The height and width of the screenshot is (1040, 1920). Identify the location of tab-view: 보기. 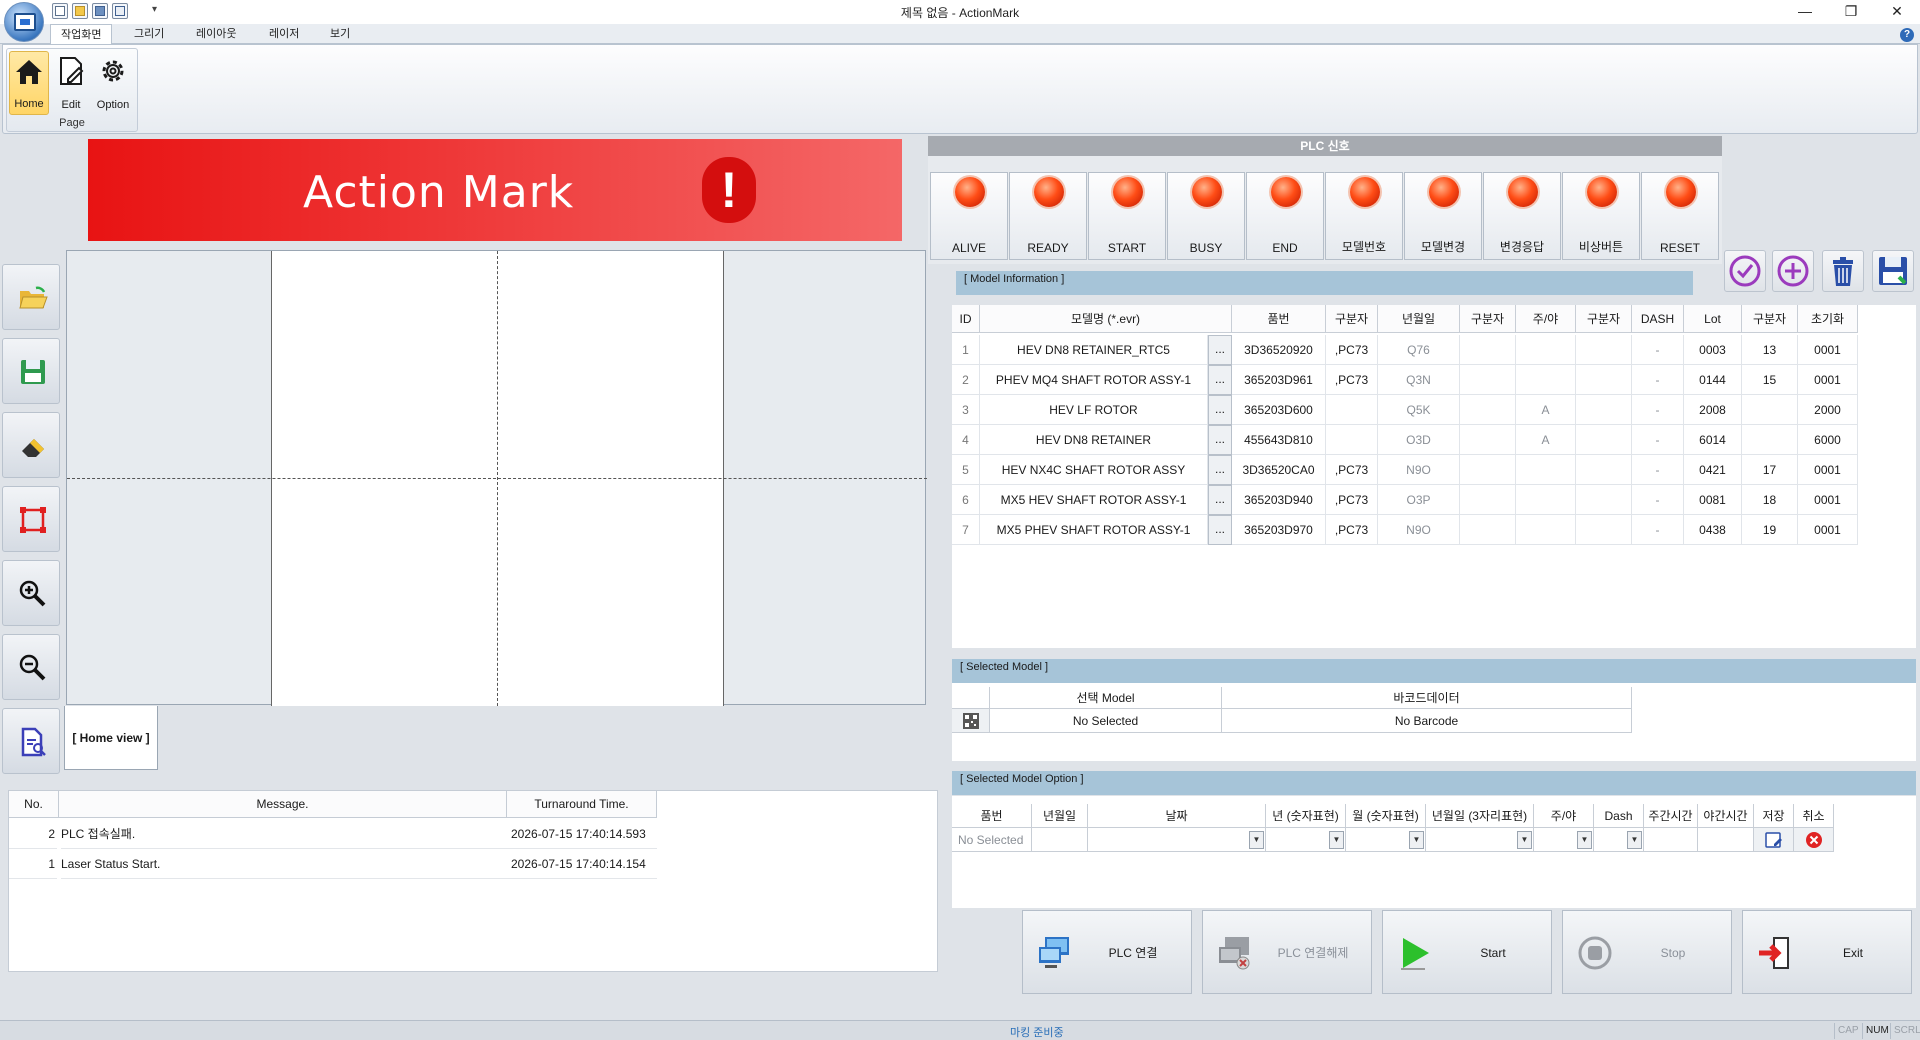
(340, 34).